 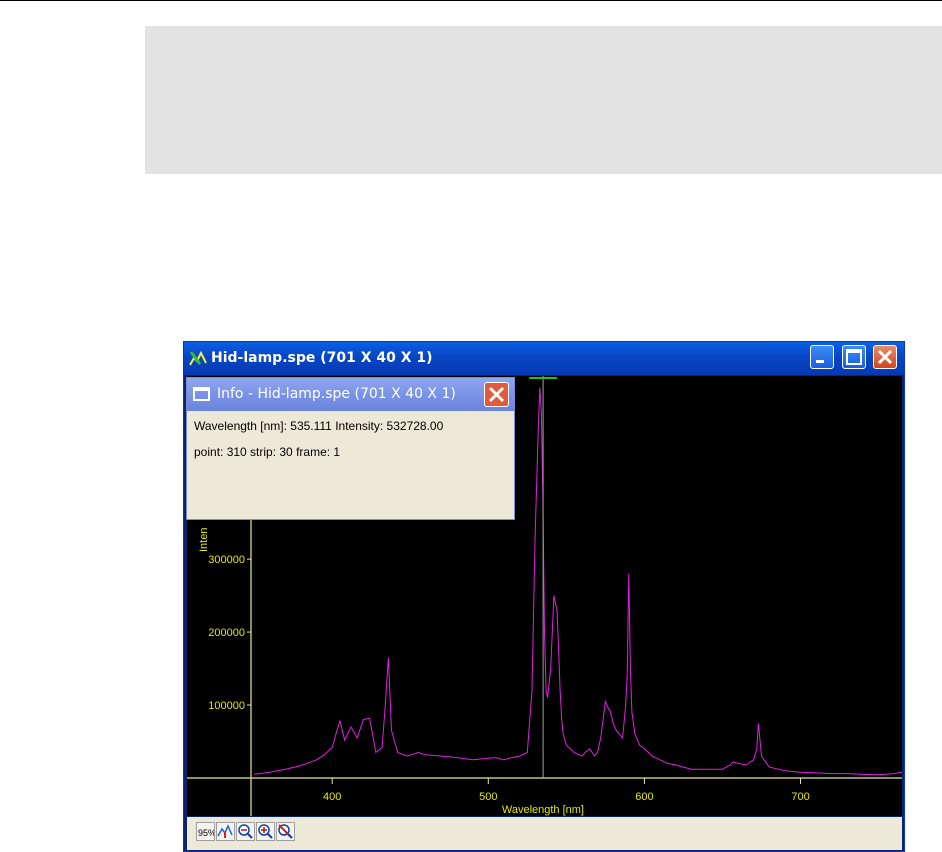 What do you see at coordinates (198, 358) in the screenshot?
I see `spectrum-app-icon` at bounding box center [198, 358].